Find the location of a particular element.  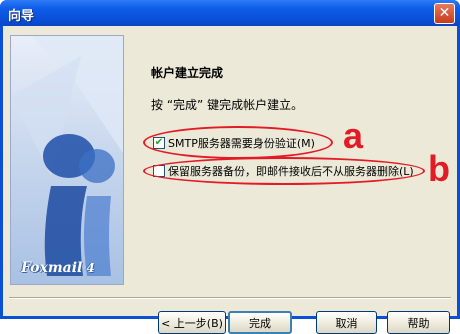

help-button: 帮助 is located at coordinates (418, 322).